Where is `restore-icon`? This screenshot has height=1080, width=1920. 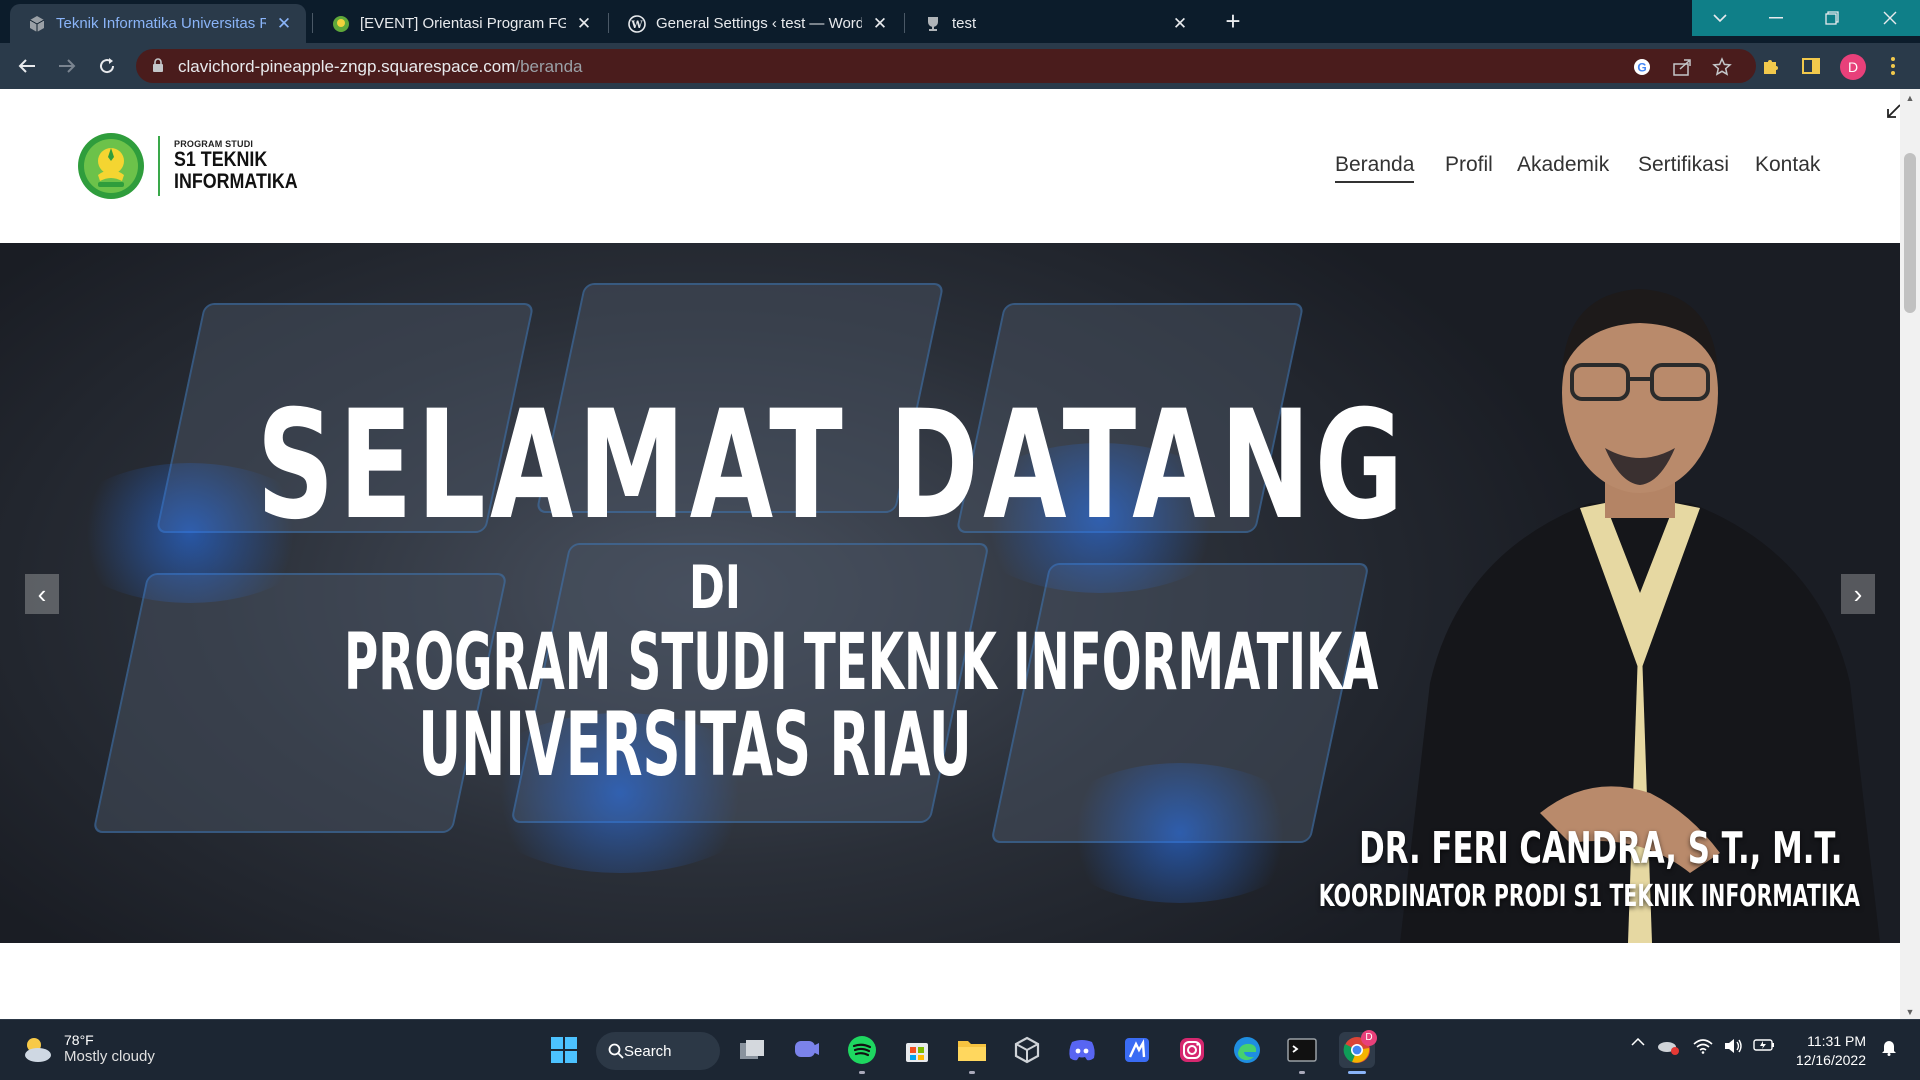 restore-icon is located at coordinates (1832, 18).